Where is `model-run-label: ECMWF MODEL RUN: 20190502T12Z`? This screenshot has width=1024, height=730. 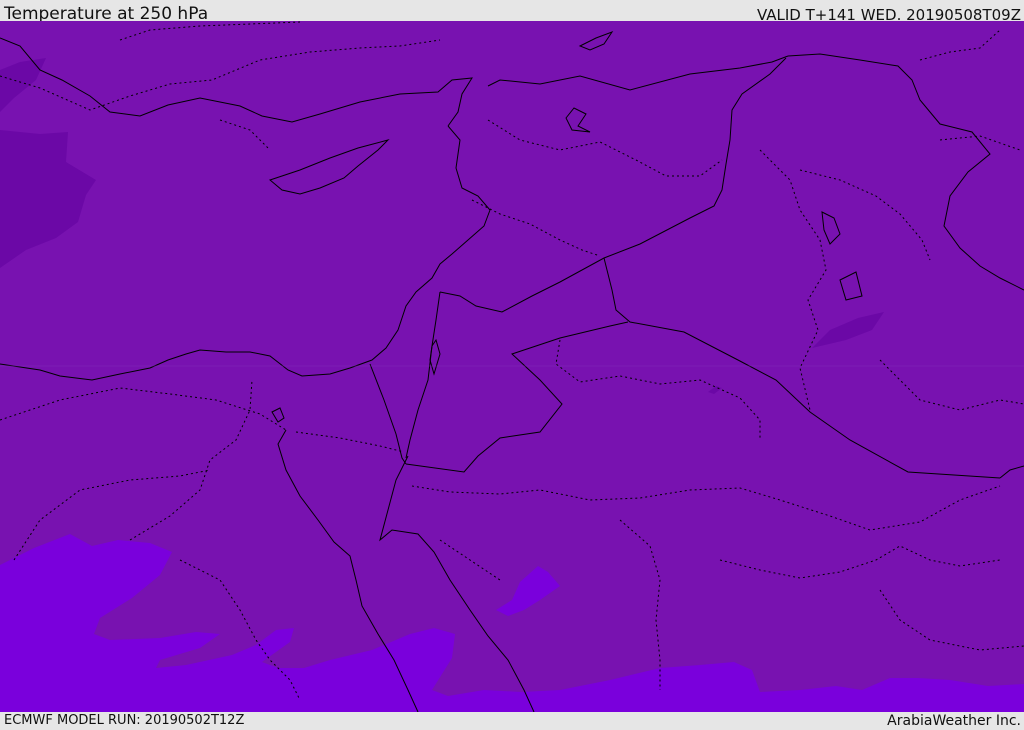 model-run-label: ECMWF MODEL RUN: 20190502T12Z is located at coordinates (124, 720).